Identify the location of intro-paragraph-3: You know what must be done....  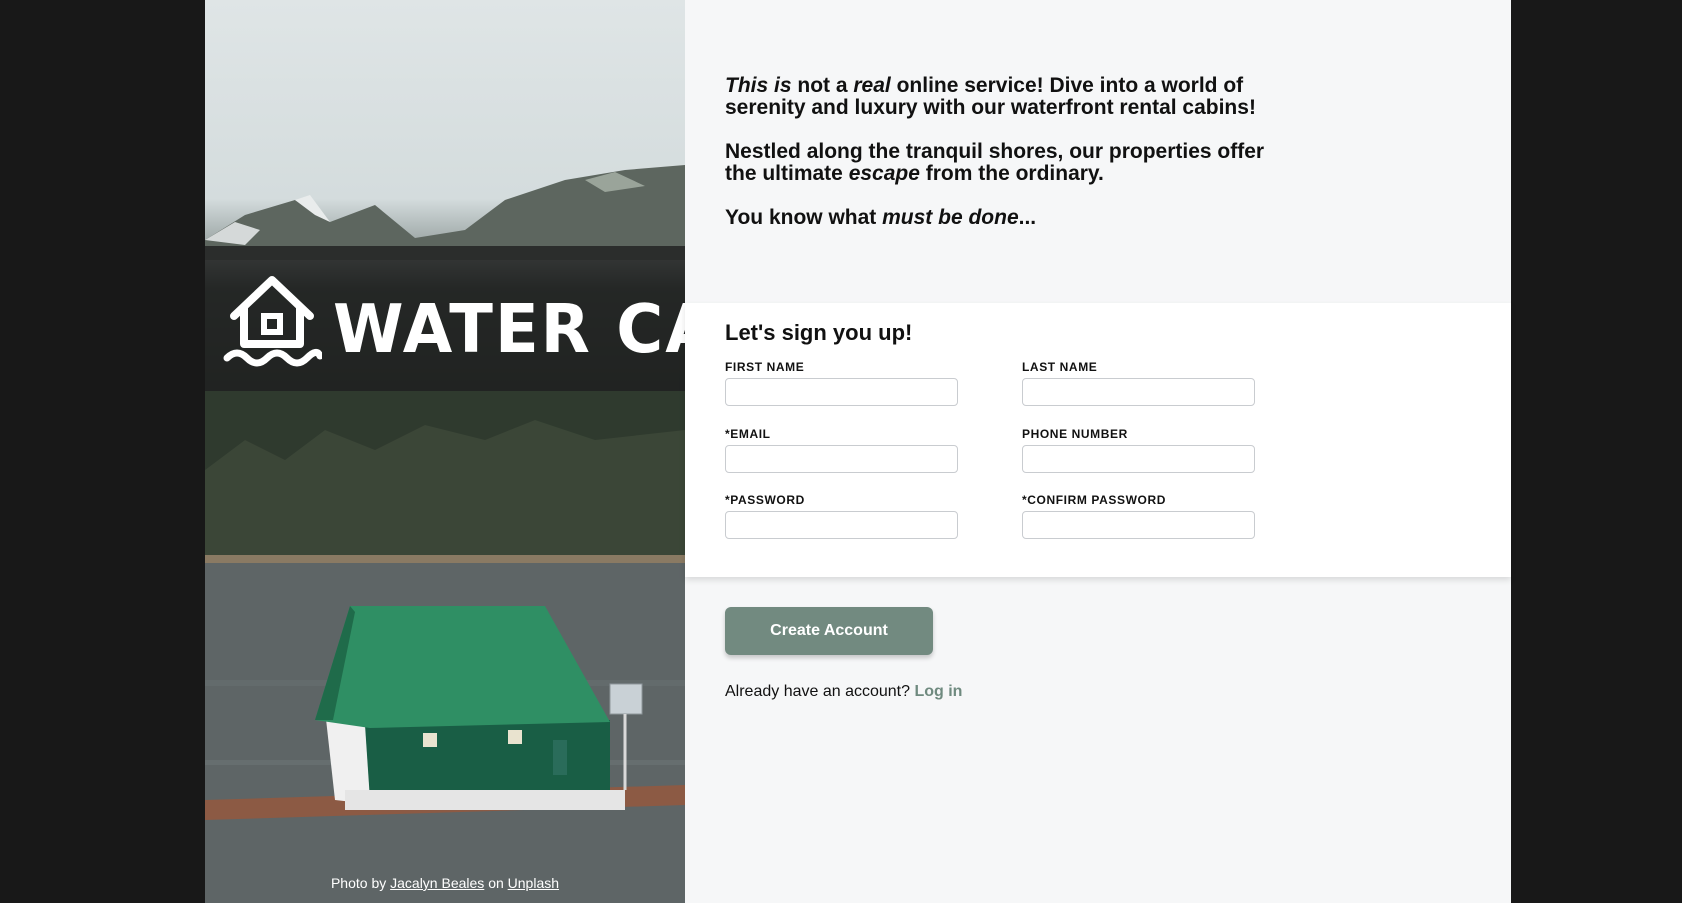
(881, 217).